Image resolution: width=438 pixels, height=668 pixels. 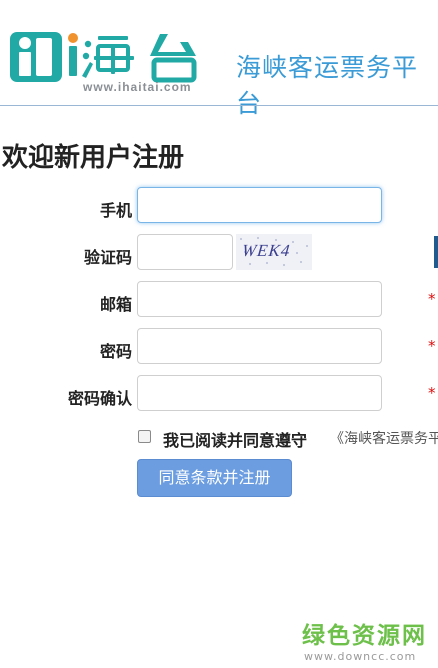 What do you see at coordinates (219, 105) in the screenshot?
I see `header-divider` at bounding box center [219, 105].